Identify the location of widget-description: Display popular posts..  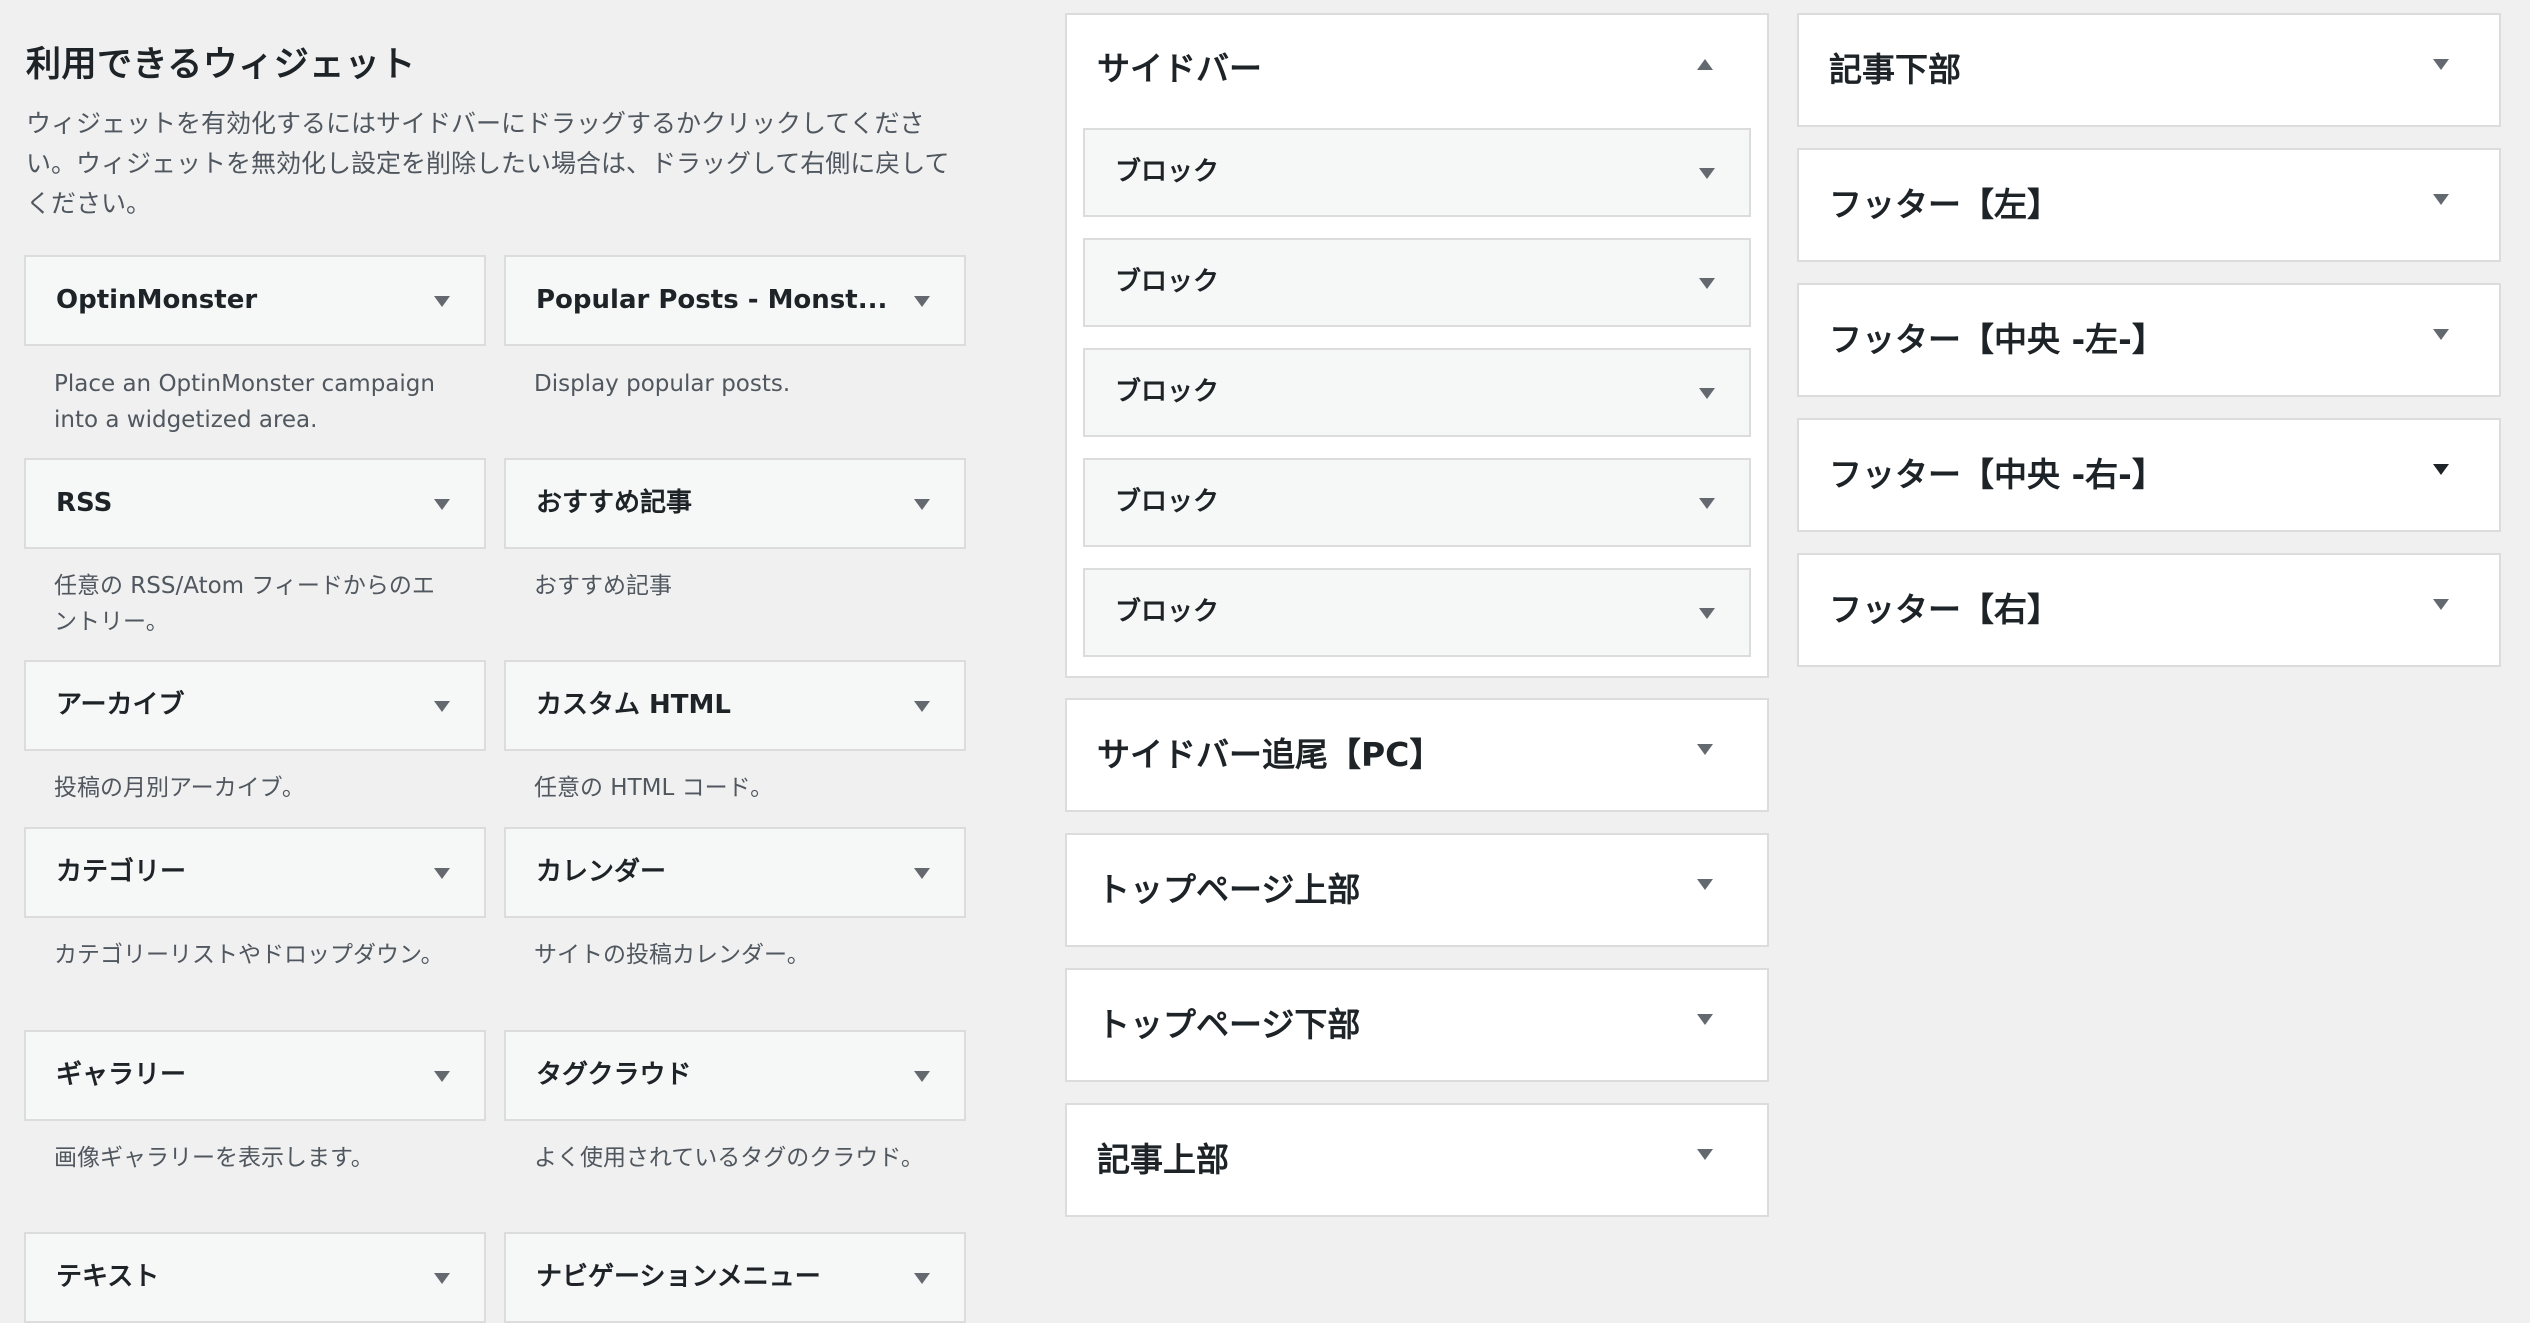
(662, 384).